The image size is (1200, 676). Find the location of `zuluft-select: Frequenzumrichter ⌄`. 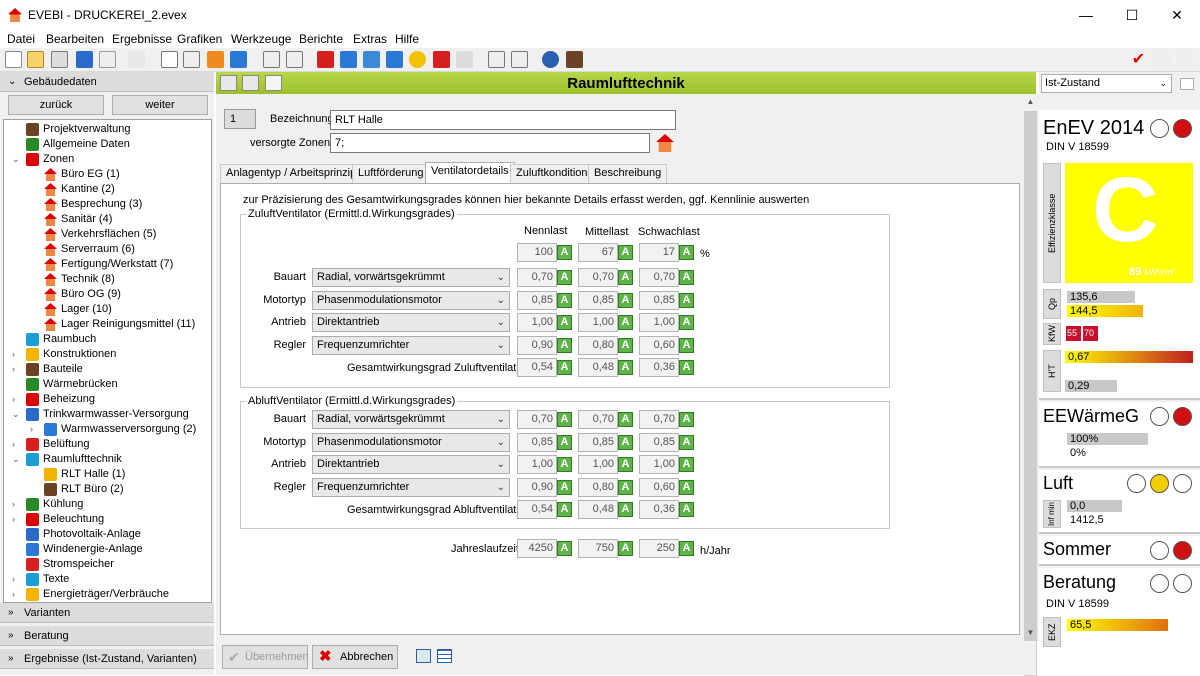

zuluft-select: Frequenzumrichter ⌄ is located at coordinates (411, 345).